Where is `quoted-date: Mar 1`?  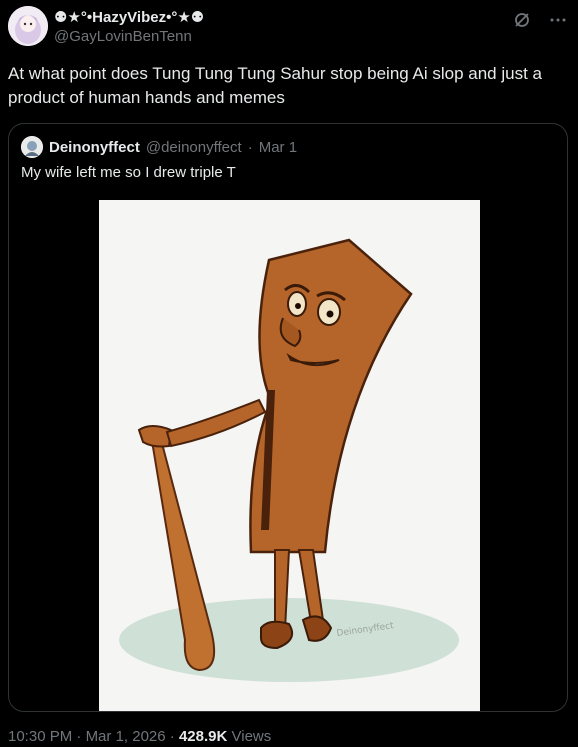
quoted-date: Mar 1 is located at coordinates (278, 147).